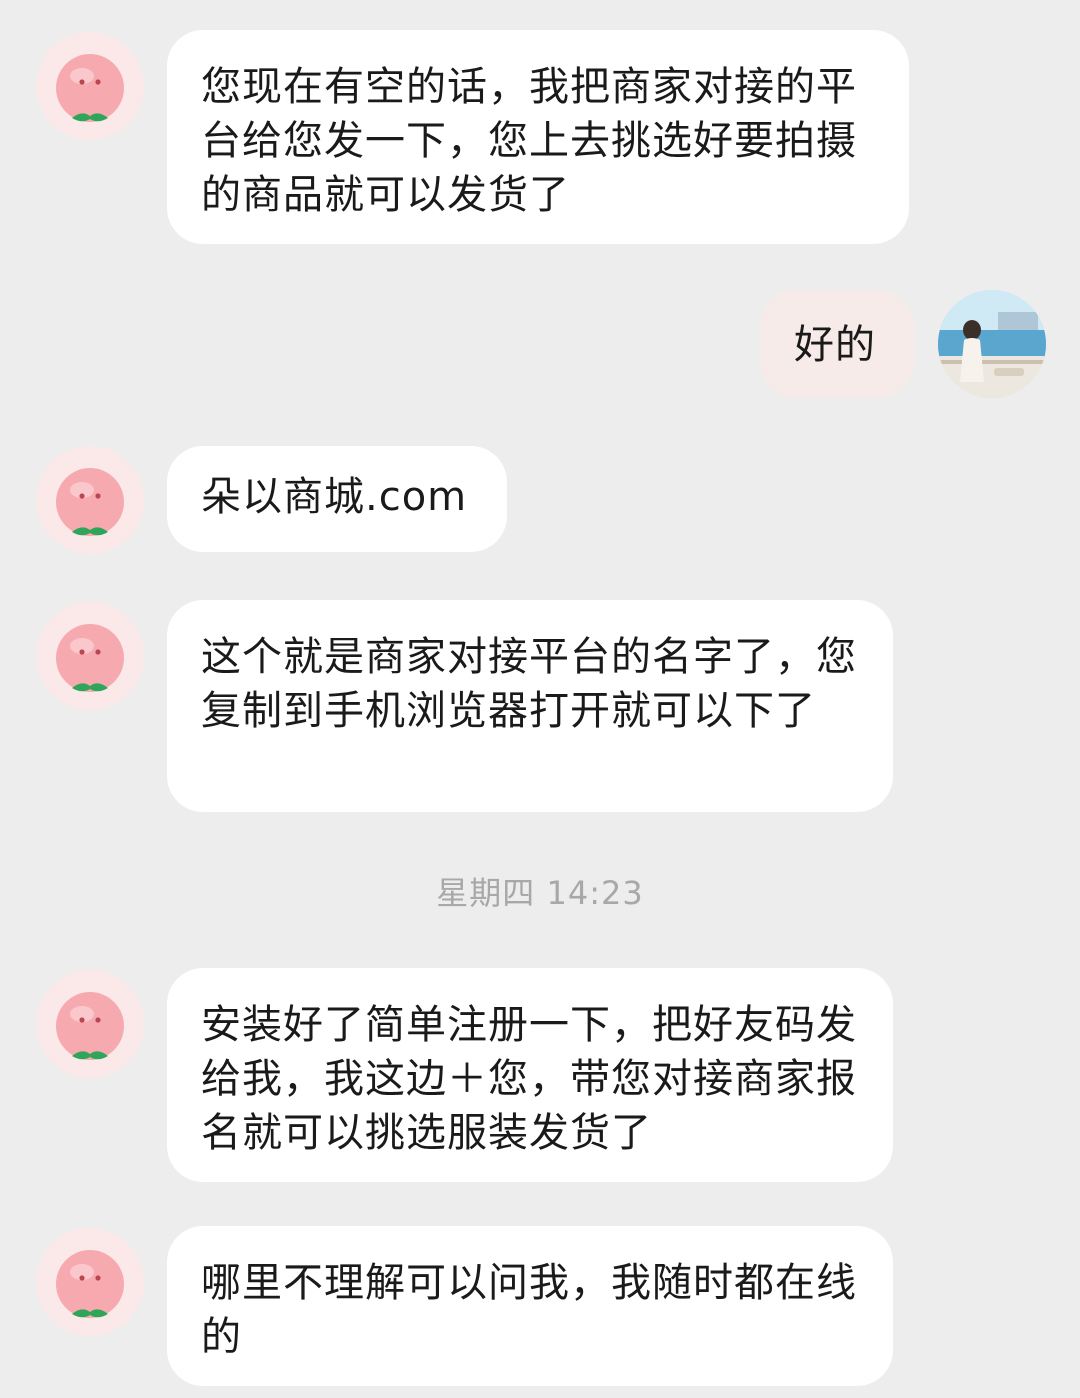  I want to click on message-bubble: 这个就是商家对接平台的名字了，您复制到手机浏览器打开就可以下了, so click(530, 706).